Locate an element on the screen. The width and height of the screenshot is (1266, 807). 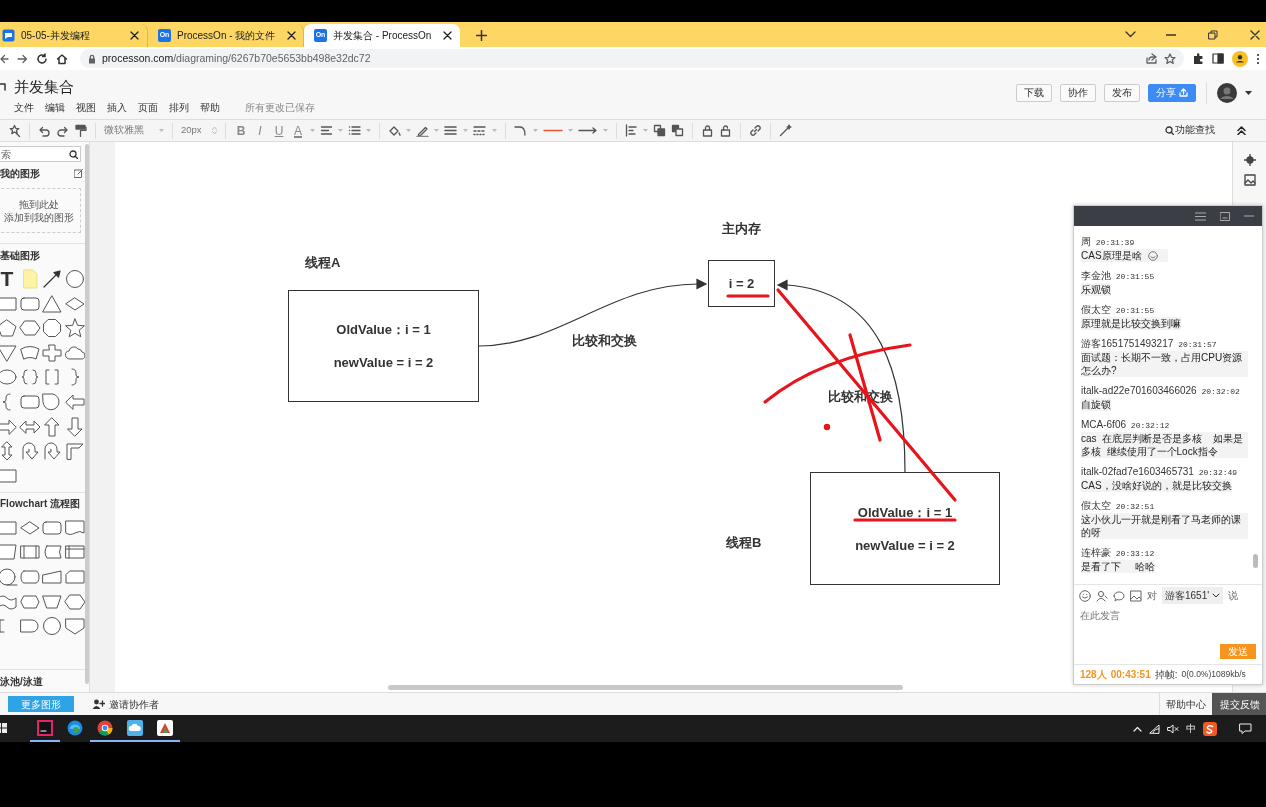
avatar is located at coordinates (1227, 92).